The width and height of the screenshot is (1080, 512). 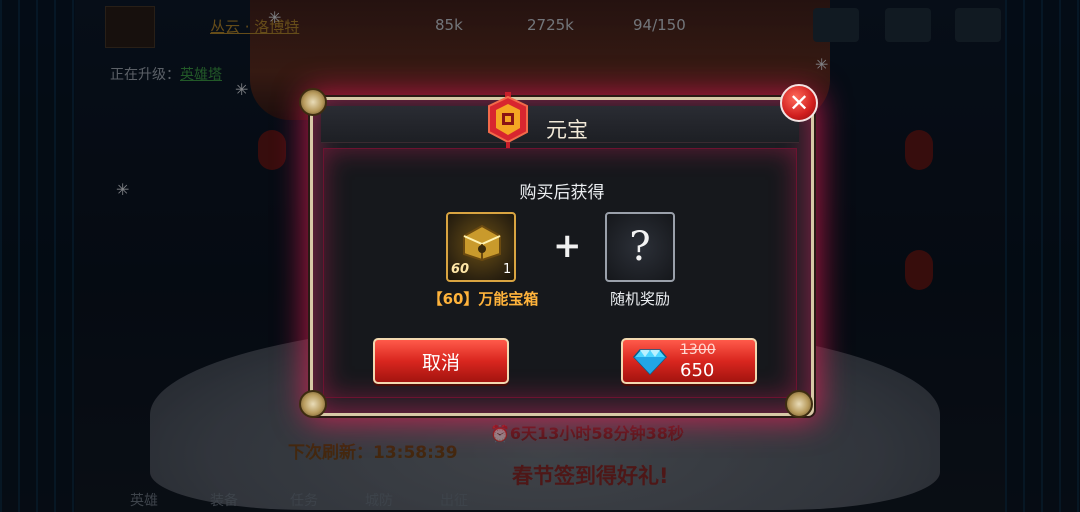 I want to click on yuanbao-emblem-icon, so click(x=508, y=120).